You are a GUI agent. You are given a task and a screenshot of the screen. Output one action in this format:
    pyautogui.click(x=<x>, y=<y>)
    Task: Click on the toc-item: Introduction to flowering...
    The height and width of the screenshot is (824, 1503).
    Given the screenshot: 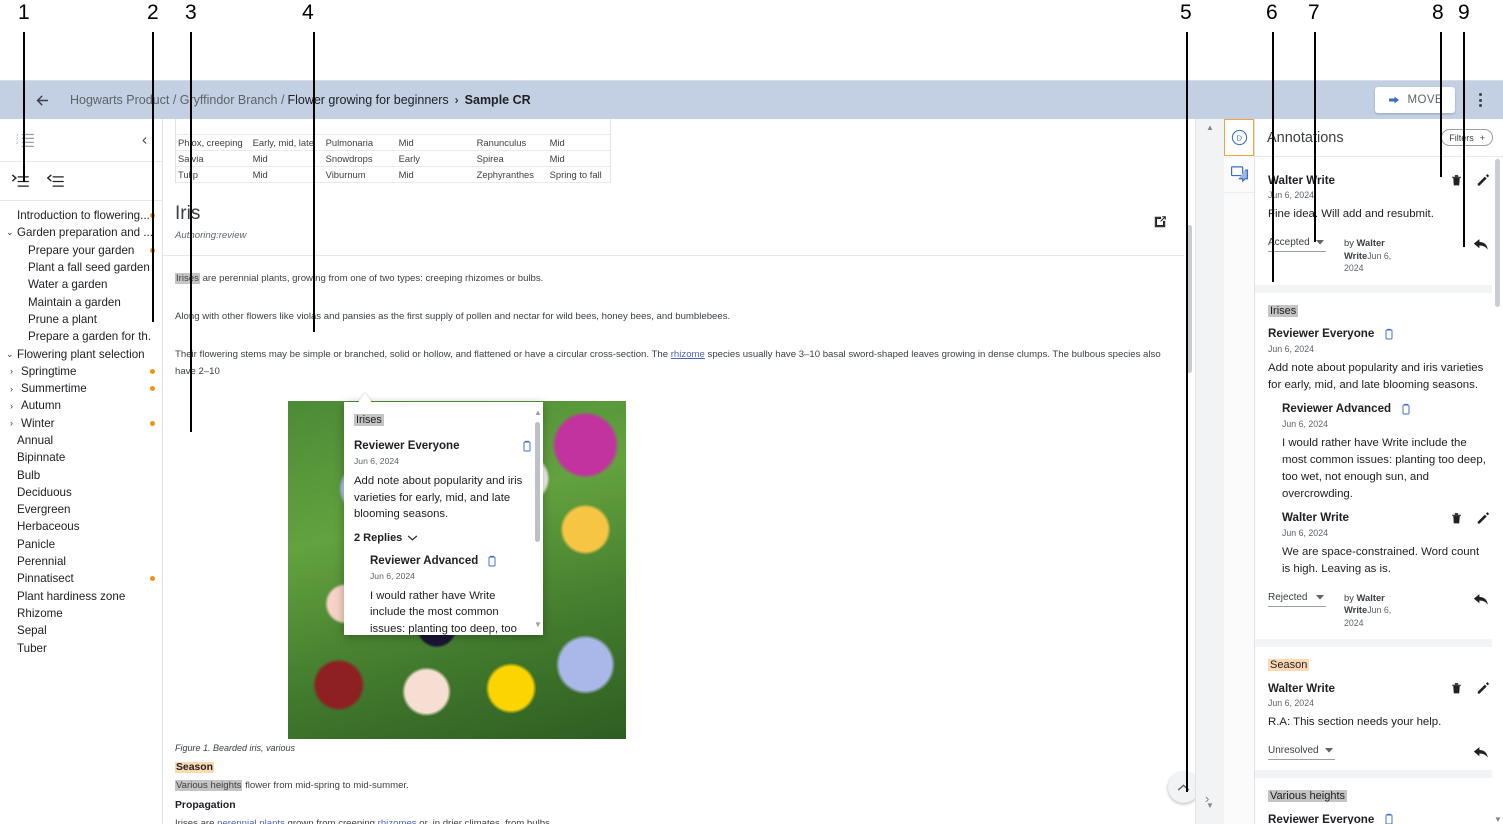 What is the action you would take?
    pyautogui.click(x=81, y=215)
    